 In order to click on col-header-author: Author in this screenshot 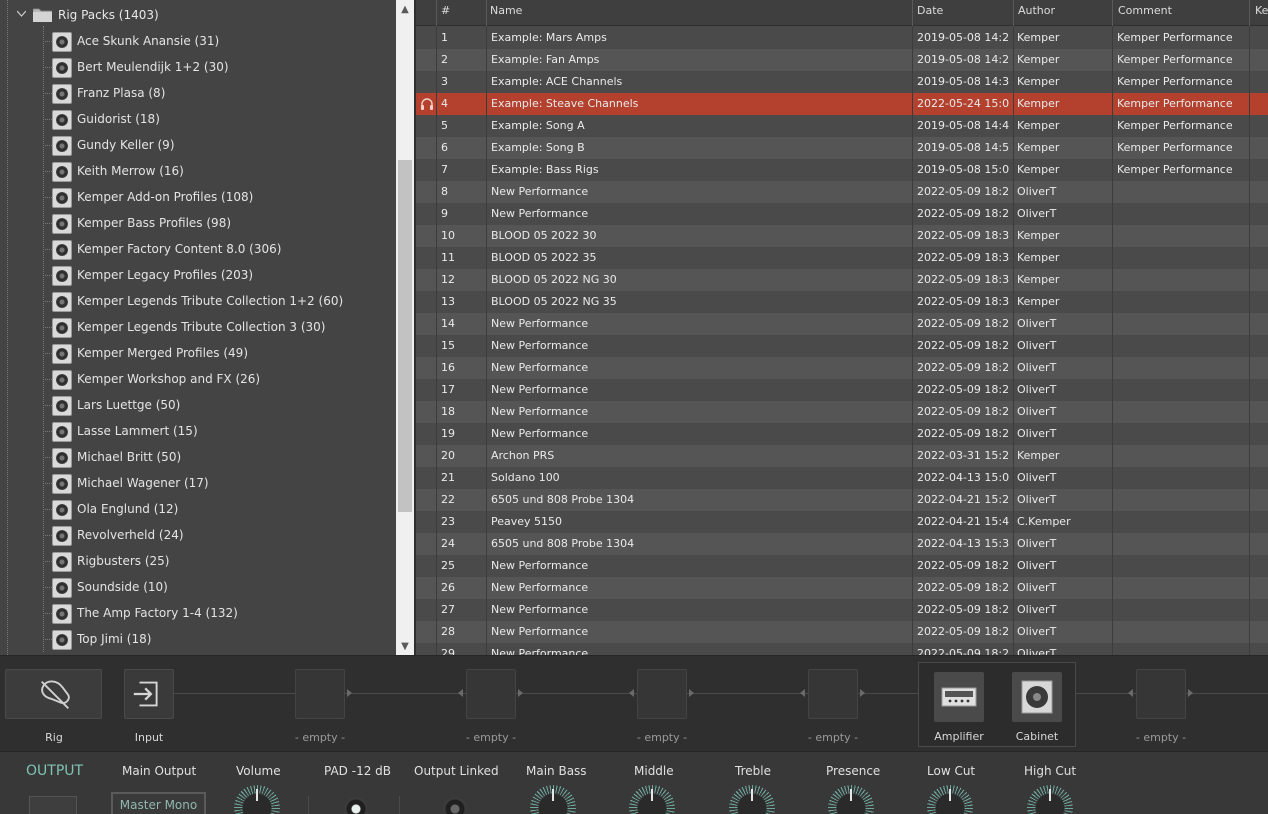, I will do `click(1065, 13)`.